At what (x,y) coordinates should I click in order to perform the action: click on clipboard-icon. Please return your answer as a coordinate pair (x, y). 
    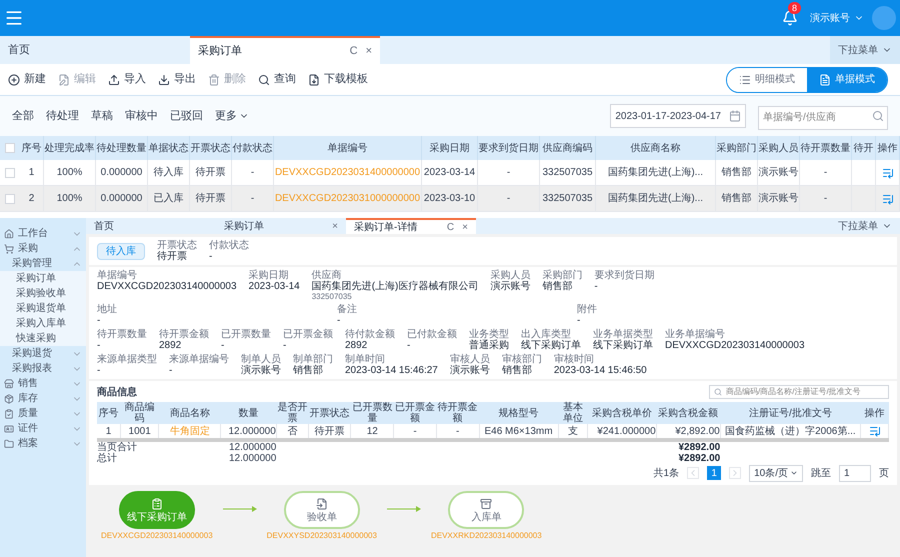
    Looking at the image, I should click on (9, 413).